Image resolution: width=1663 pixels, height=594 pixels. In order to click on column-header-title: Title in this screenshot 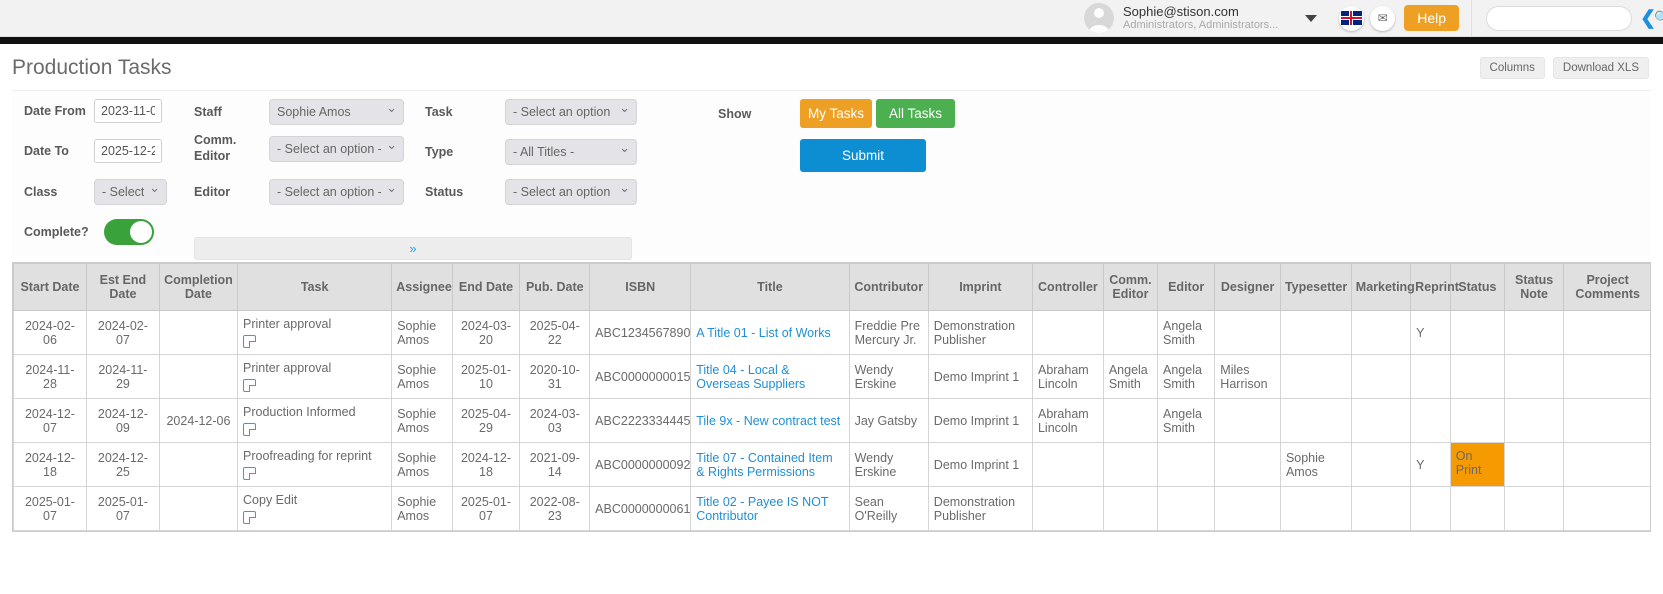, I will do `click(770, 287)`.